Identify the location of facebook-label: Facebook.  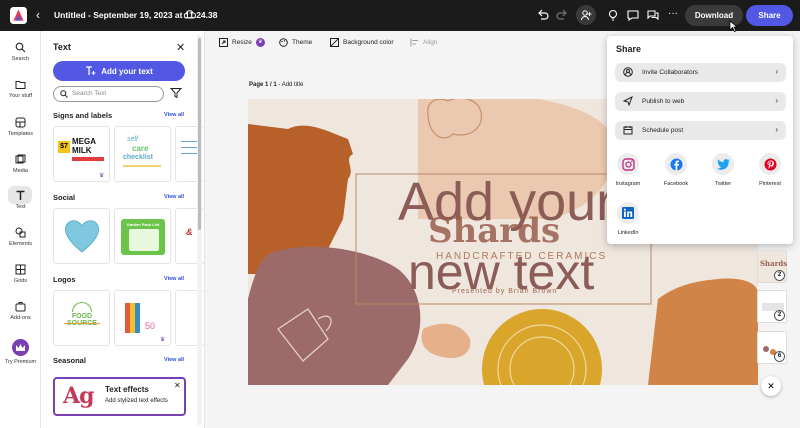
(676, 184).